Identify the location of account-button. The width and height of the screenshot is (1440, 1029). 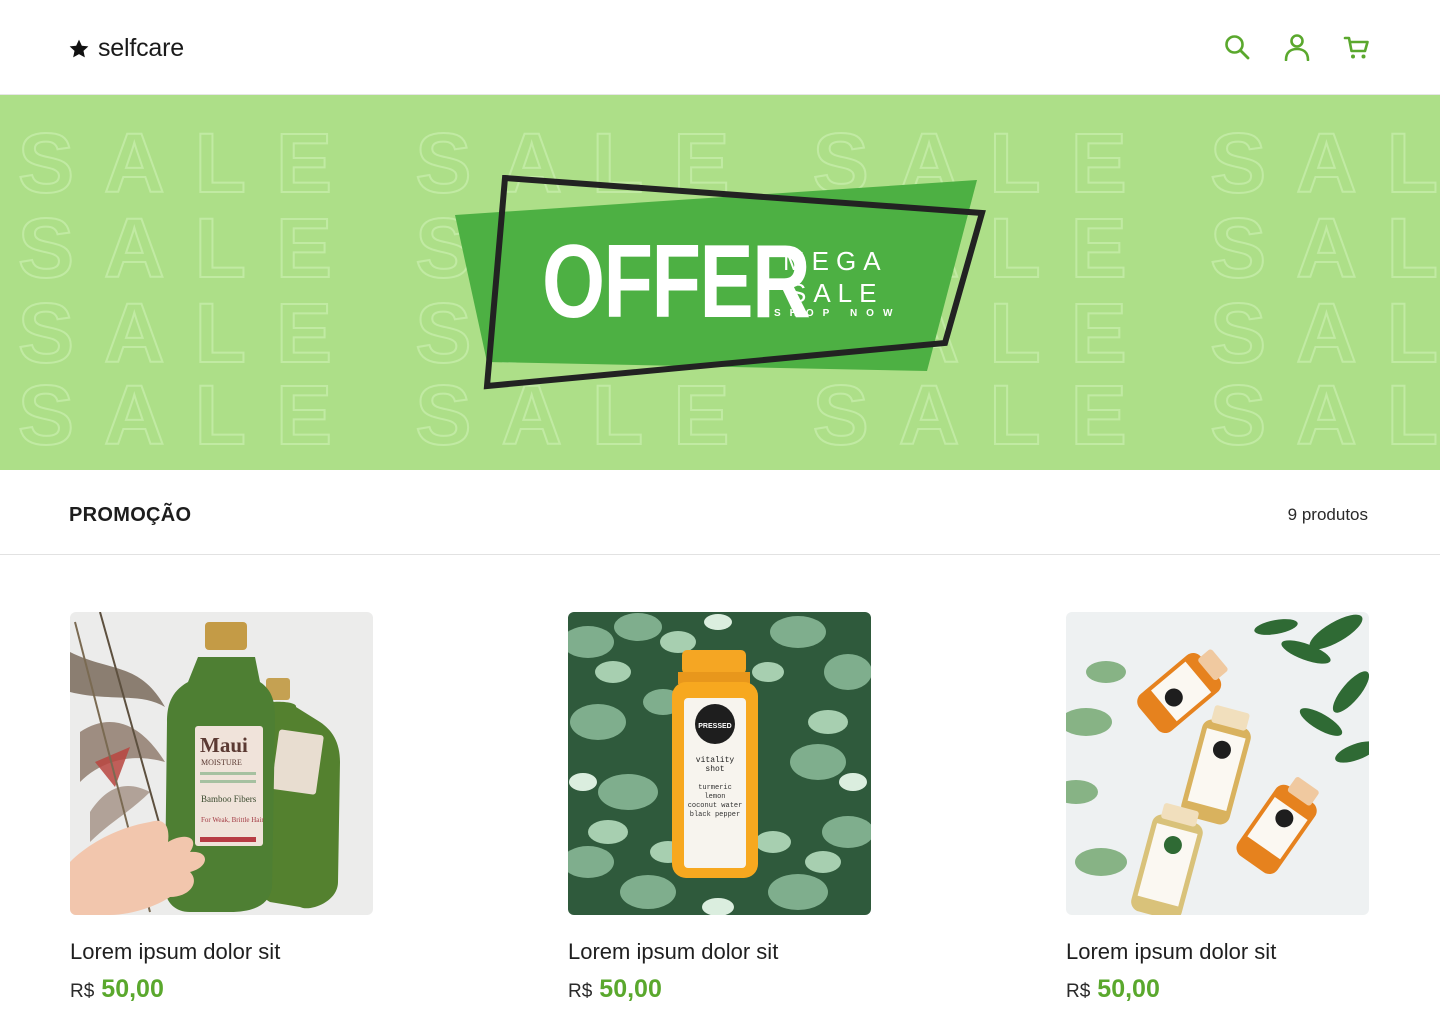
(1297, 47).